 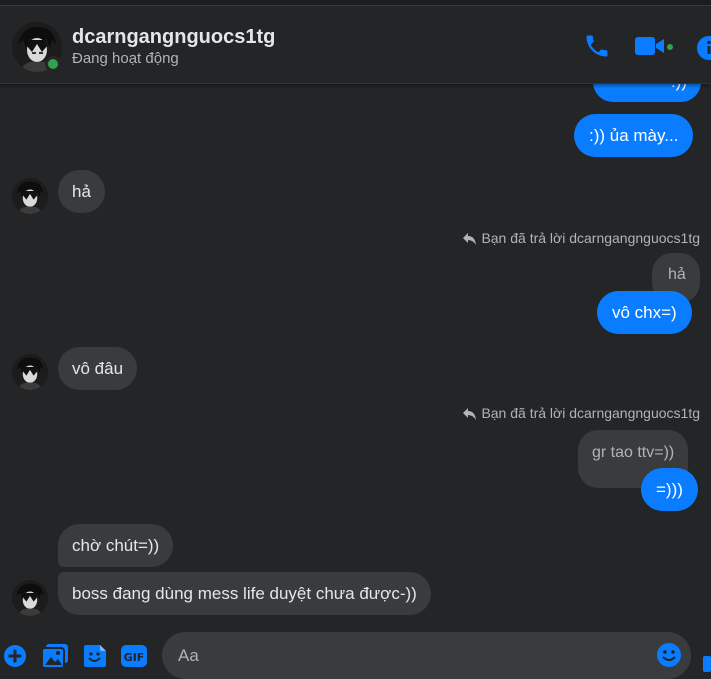 I want to click on message-input, so click(x=403, y=656).